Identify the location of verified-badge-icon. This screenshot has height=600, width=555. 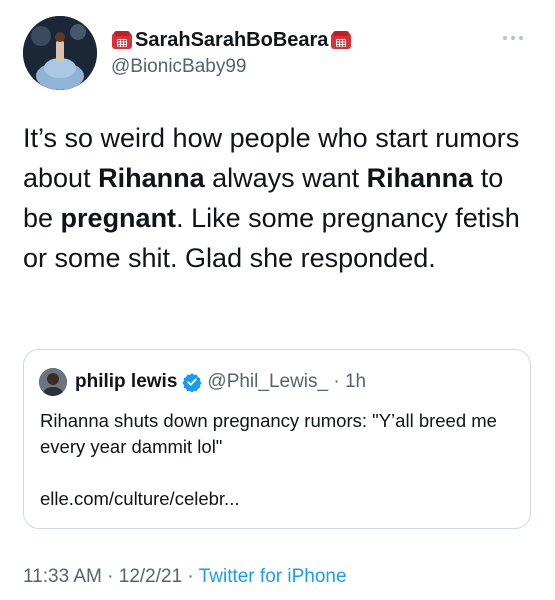
(192, 382).